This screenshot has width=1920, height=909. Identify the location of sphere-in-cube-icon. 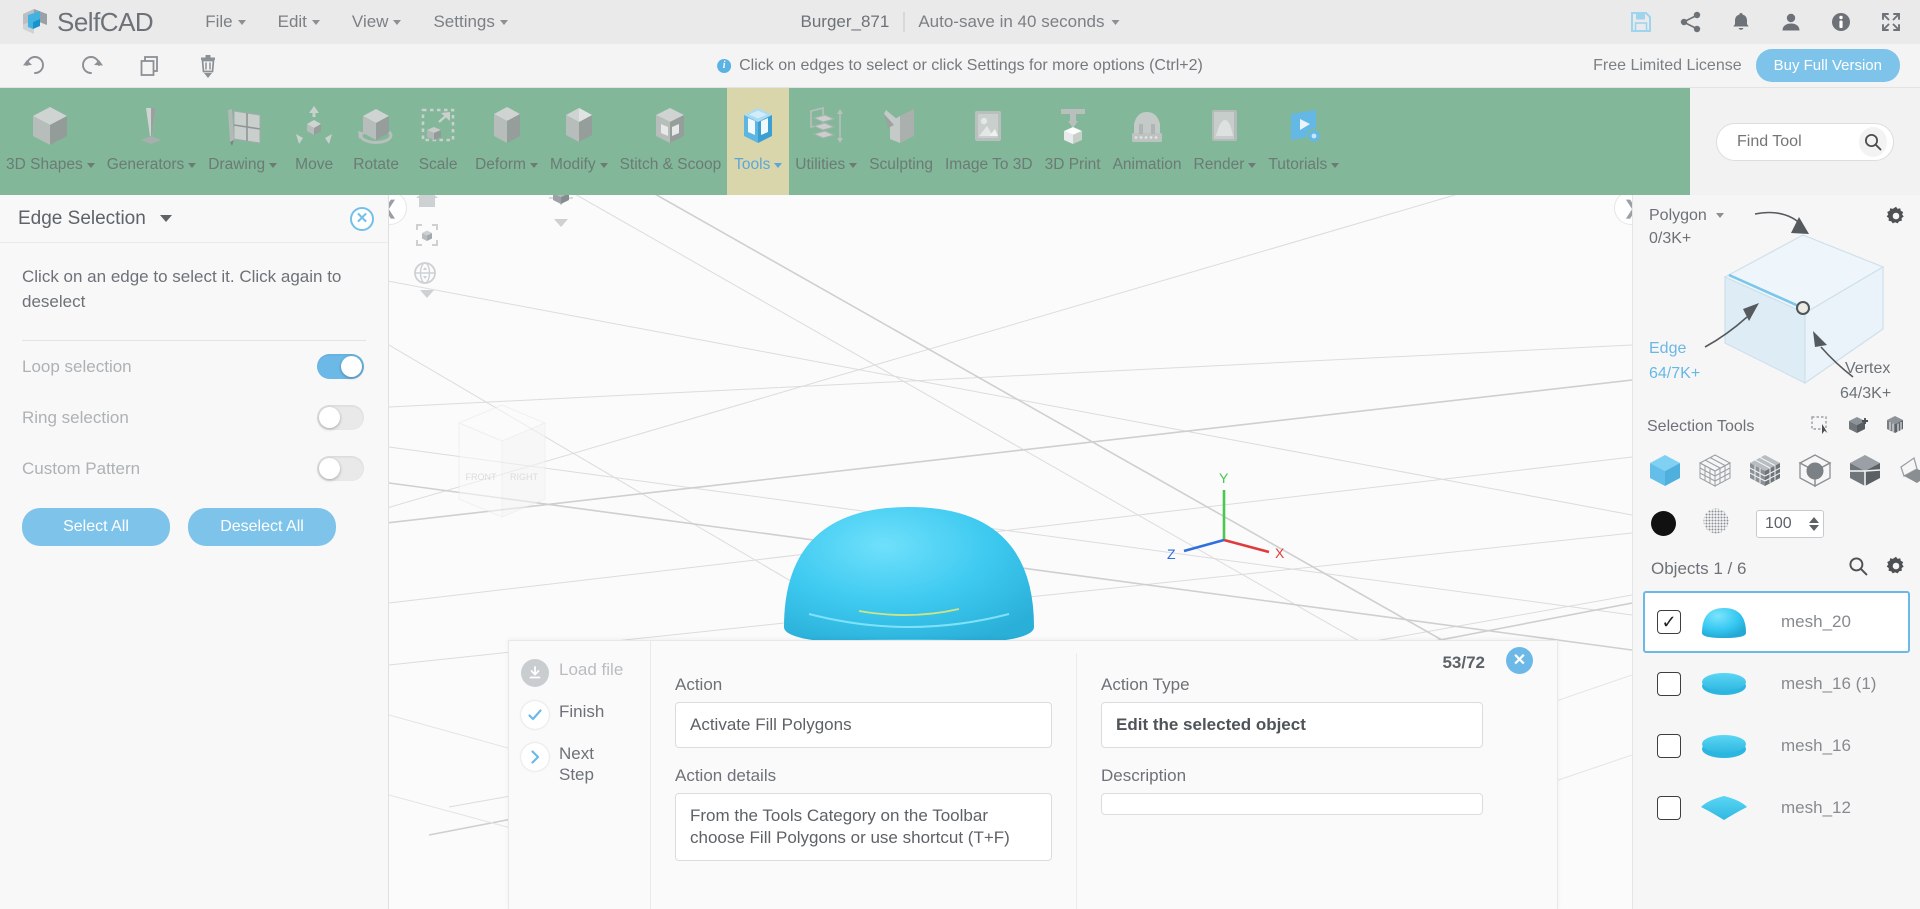
(1815, 472).